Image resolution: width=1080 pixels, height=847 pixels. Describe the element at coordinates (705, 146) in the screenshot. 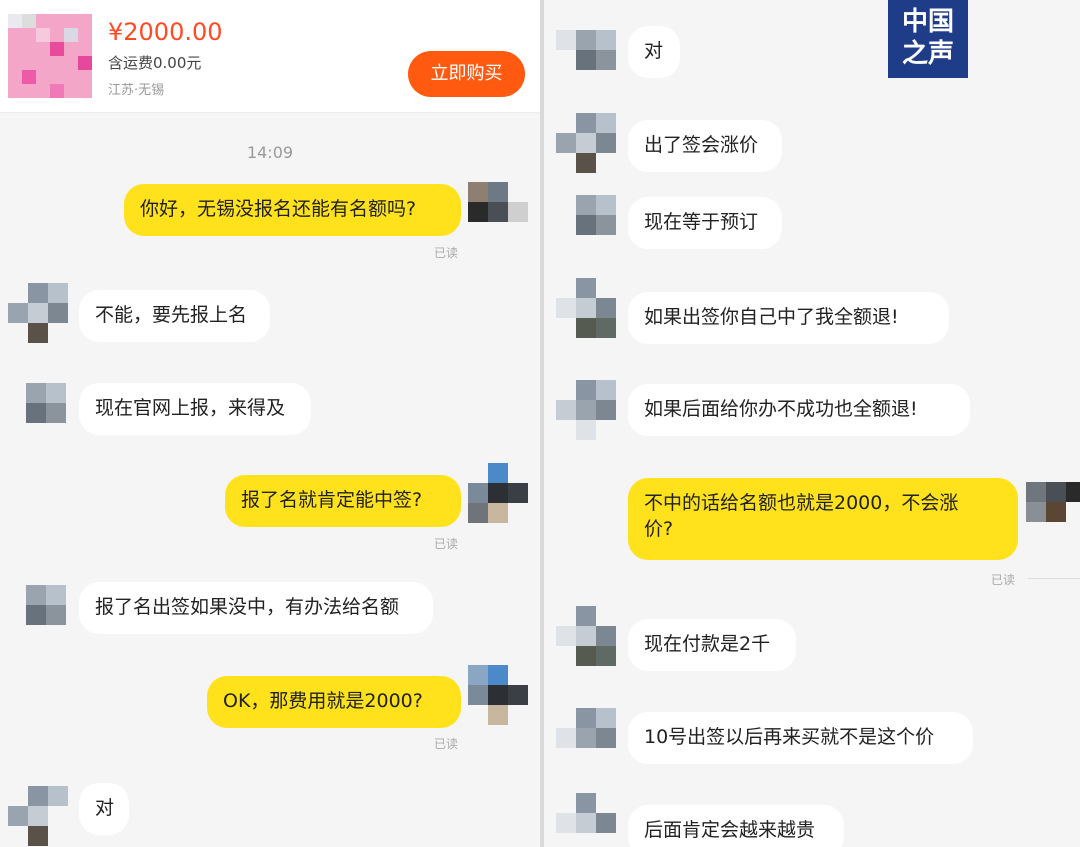

I see `message-bubble-incoming: 出了签会涨价` at that location.